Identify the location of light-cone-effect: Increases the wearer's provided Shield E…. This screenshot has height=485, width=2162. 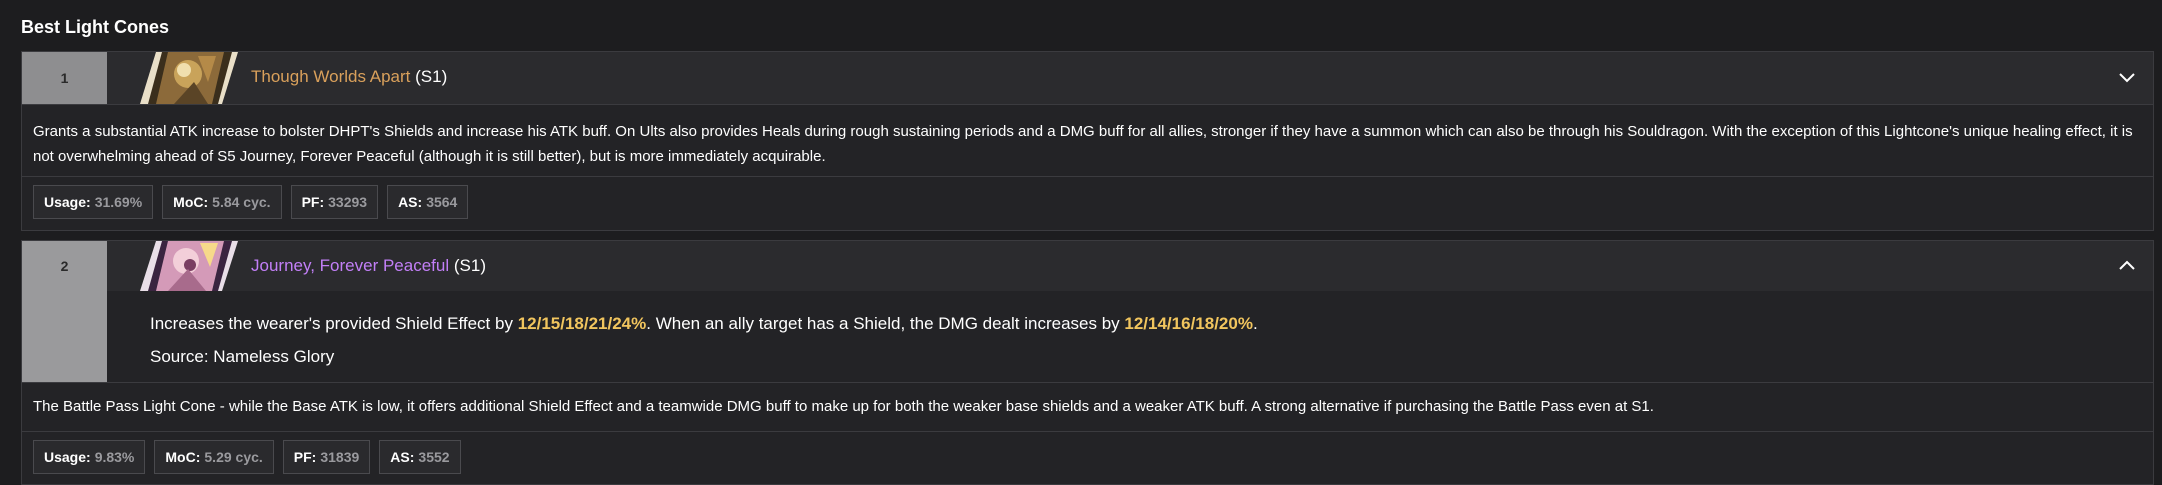
(704, 323).